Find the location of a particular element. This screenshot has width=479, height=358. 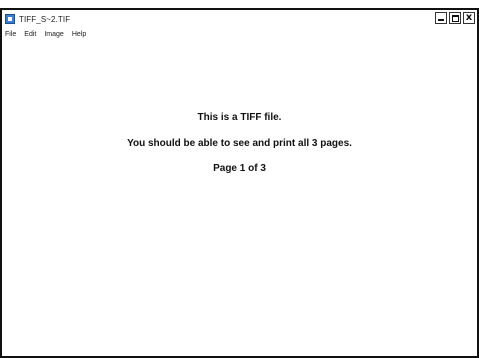

minimize-button is located at coordinates (441, 18).